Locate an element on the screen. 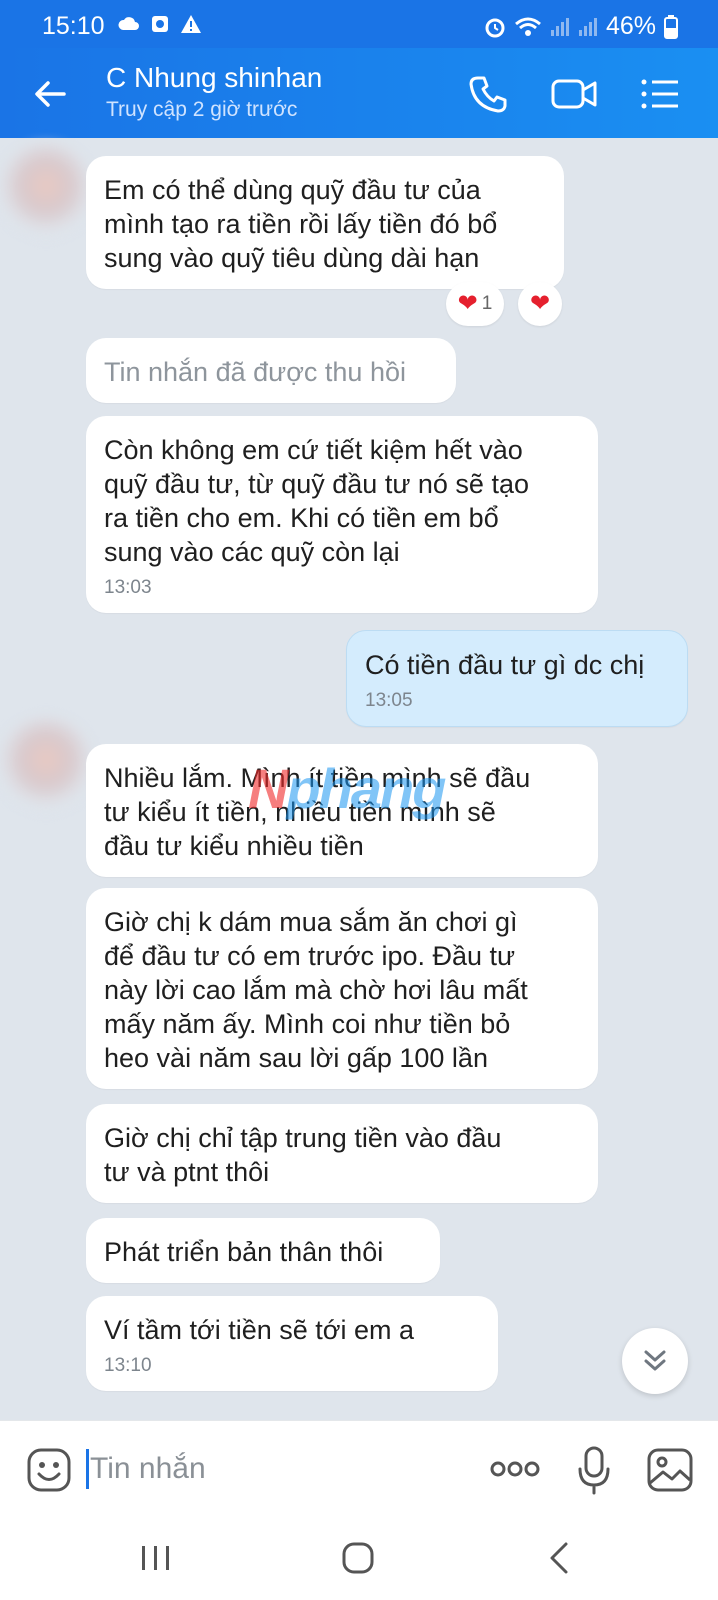  emoji-icon is located at coordinates (49, 1470).